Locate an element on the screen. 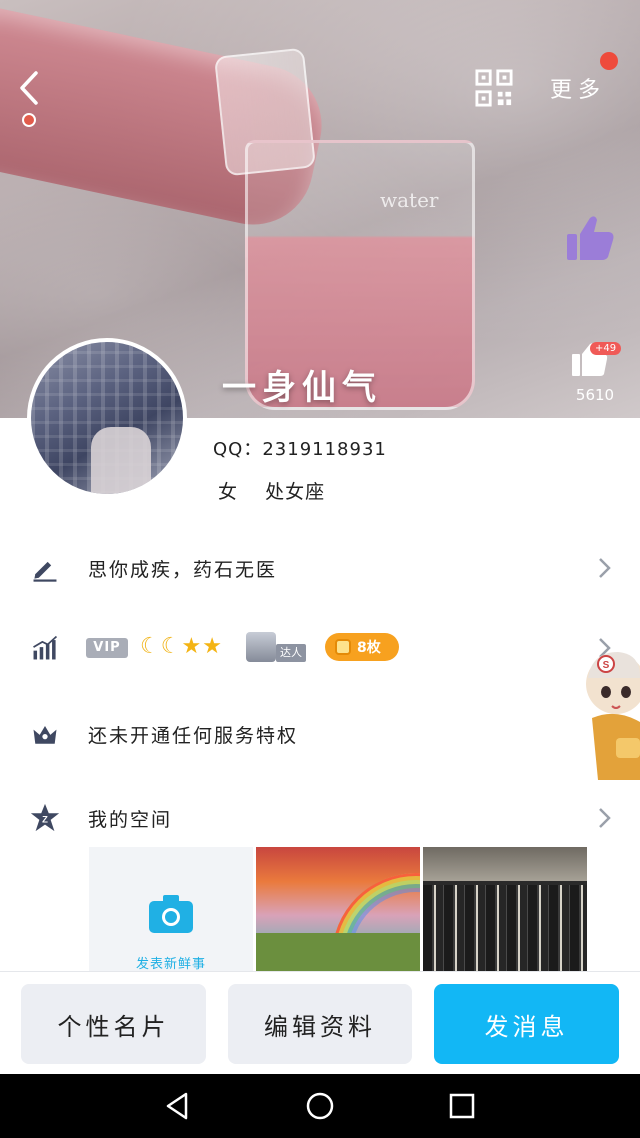 This screenshot has width=640, height=1138. system-nav-bar is located at coordinates (320, 1106).